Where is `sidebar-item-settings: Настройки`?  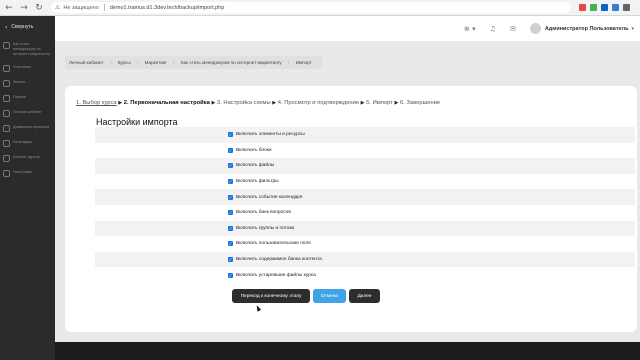
sidebar-item-settings: Настройки is located at coordinates (27, 173).